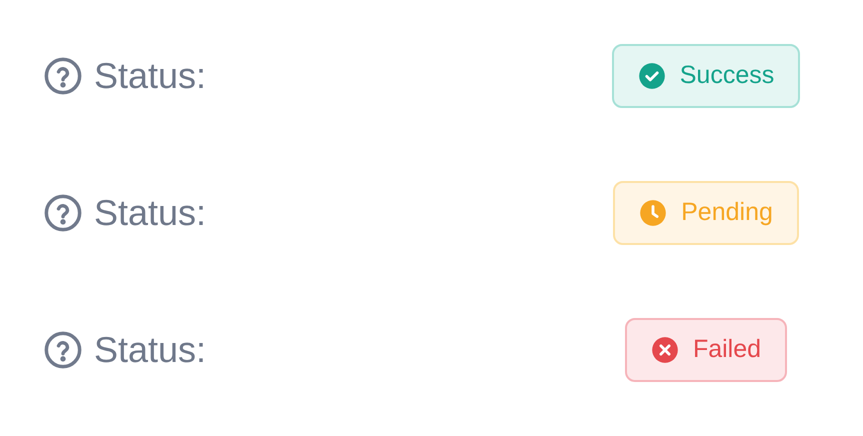  Describe the element at coordinates (727, 75) in the screenshot. I see `status-text: Success` at that location.